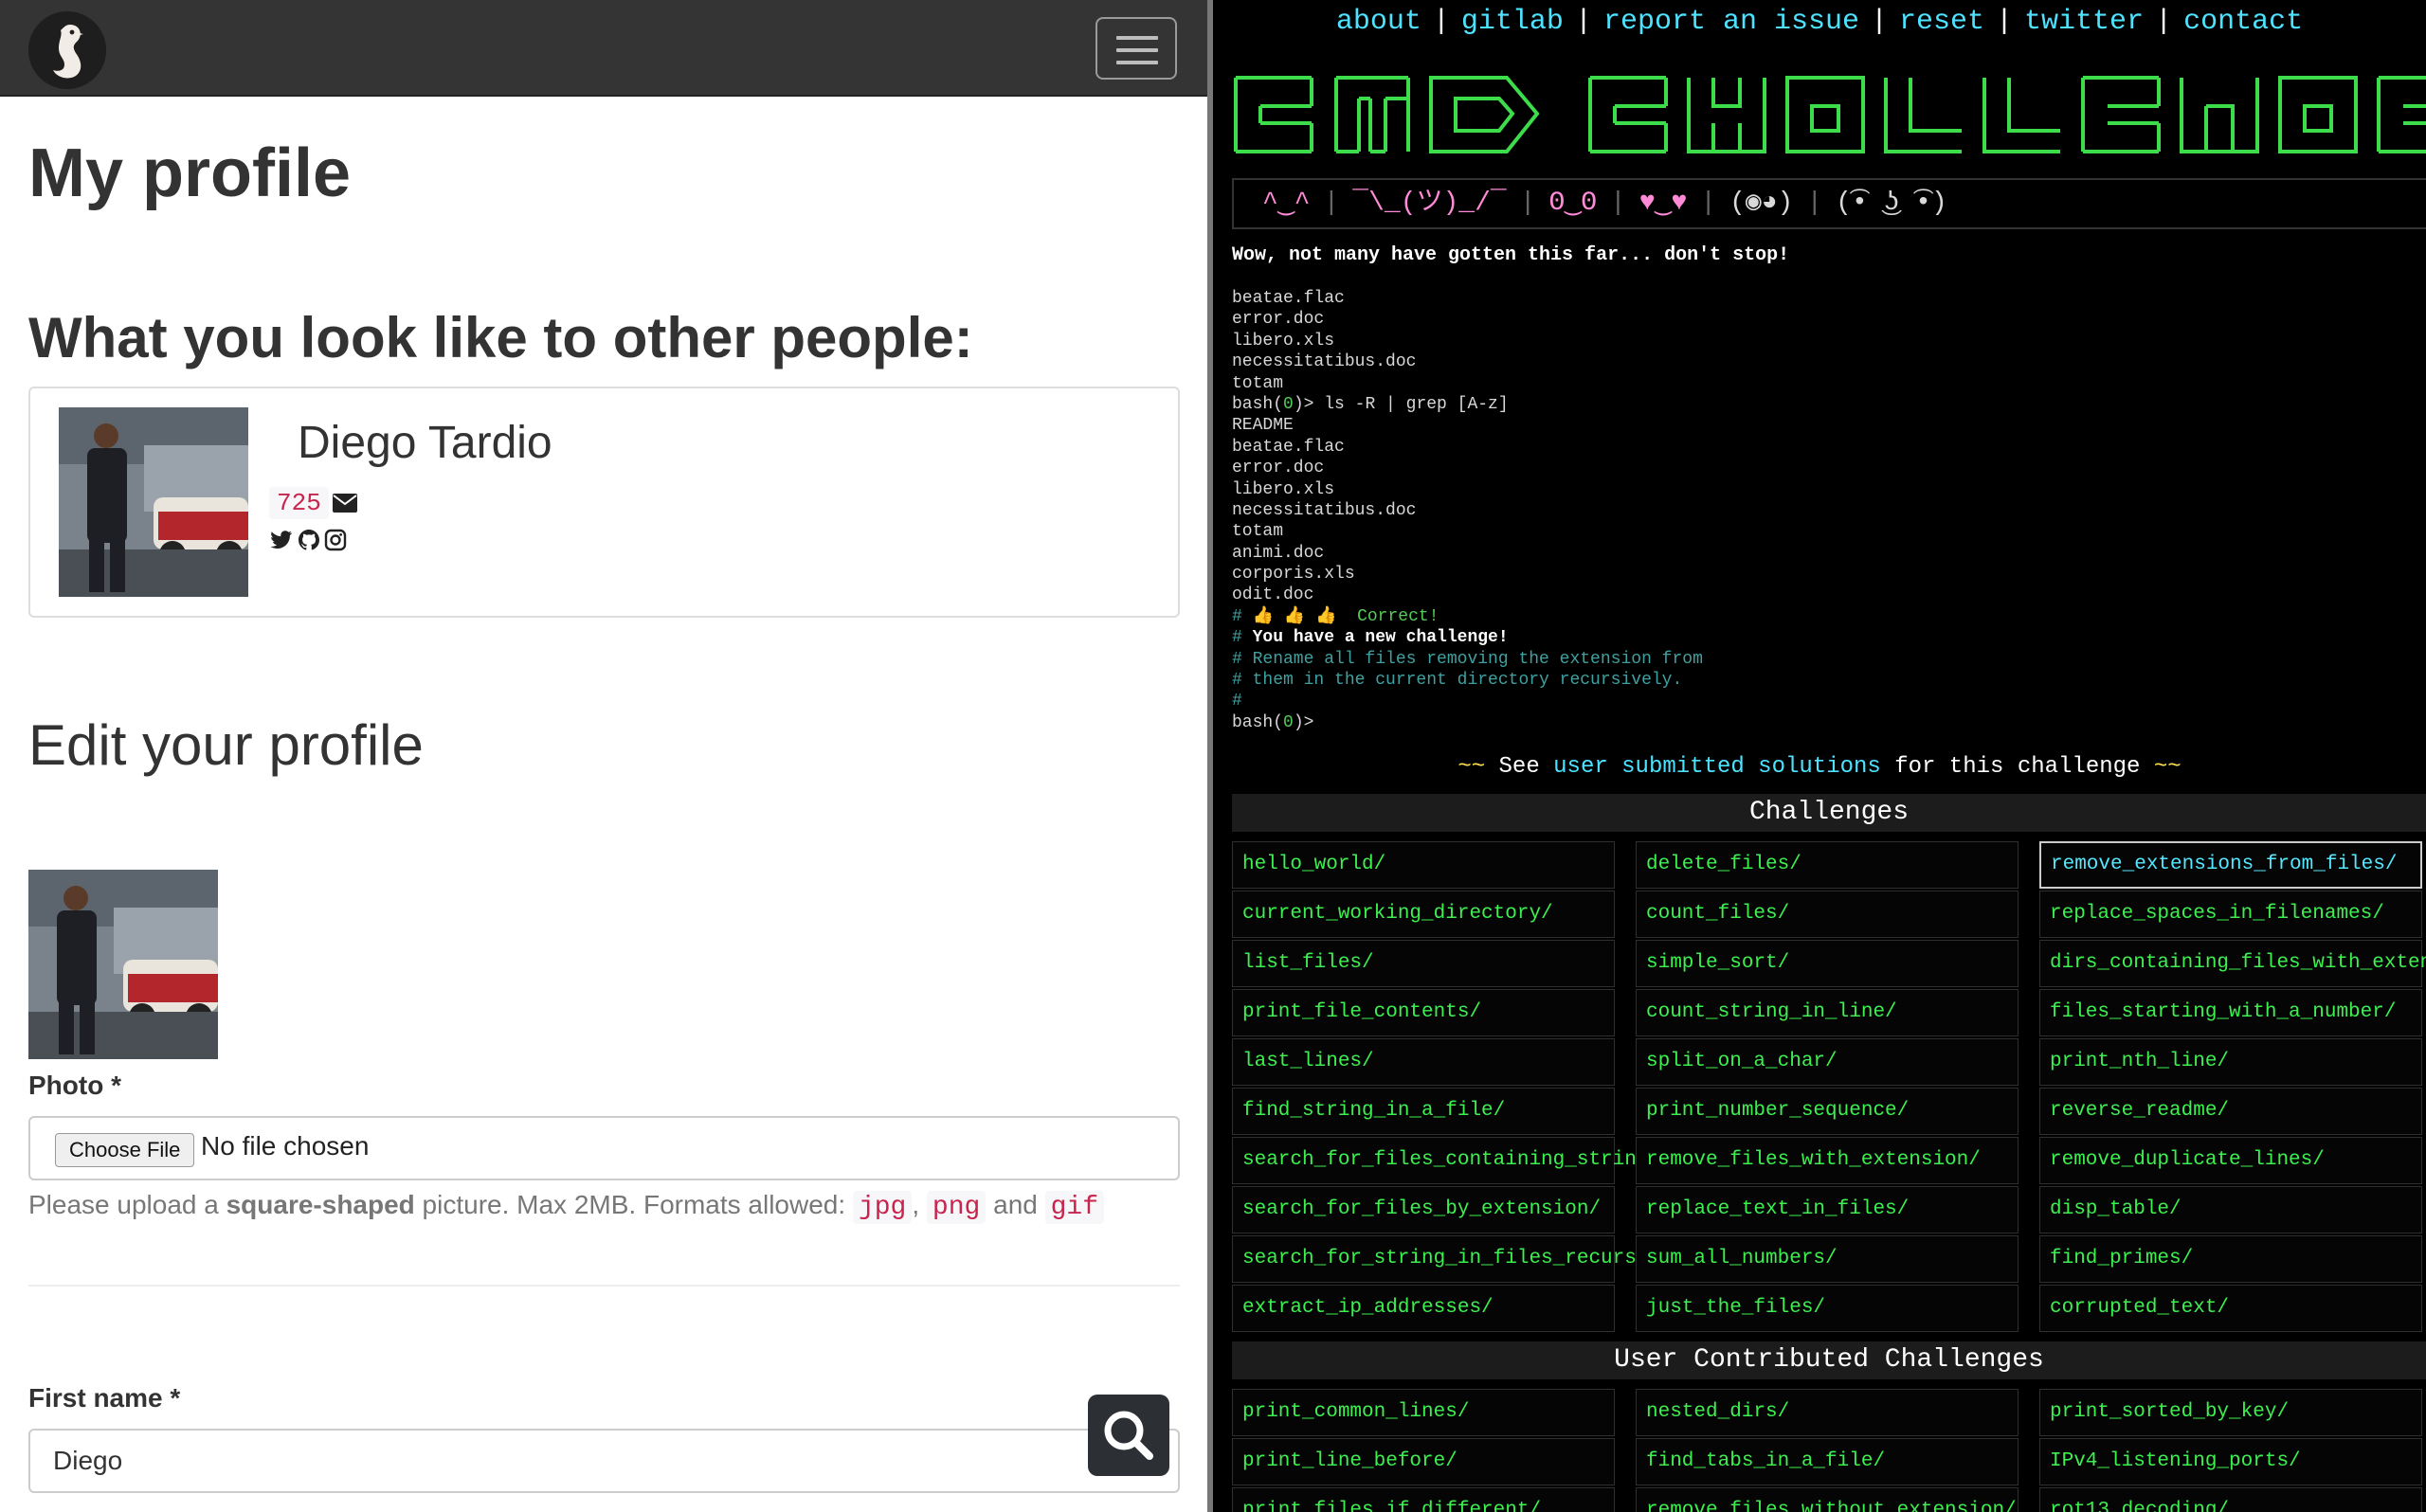 This screenshot has height=1512, width=2426. I want to click on terminal-line: bash(0)> ls -R | grep [A-z], so click(1370, 404).